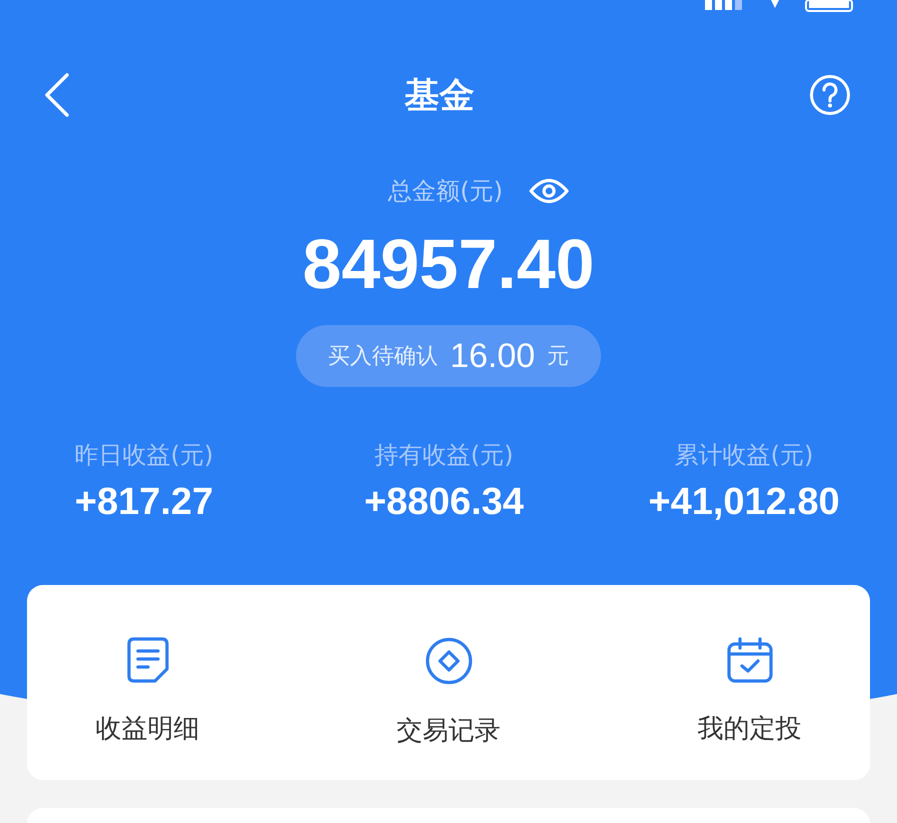 The image size is (897, 823). I want to click on calendar-icon, so click(749, 660).